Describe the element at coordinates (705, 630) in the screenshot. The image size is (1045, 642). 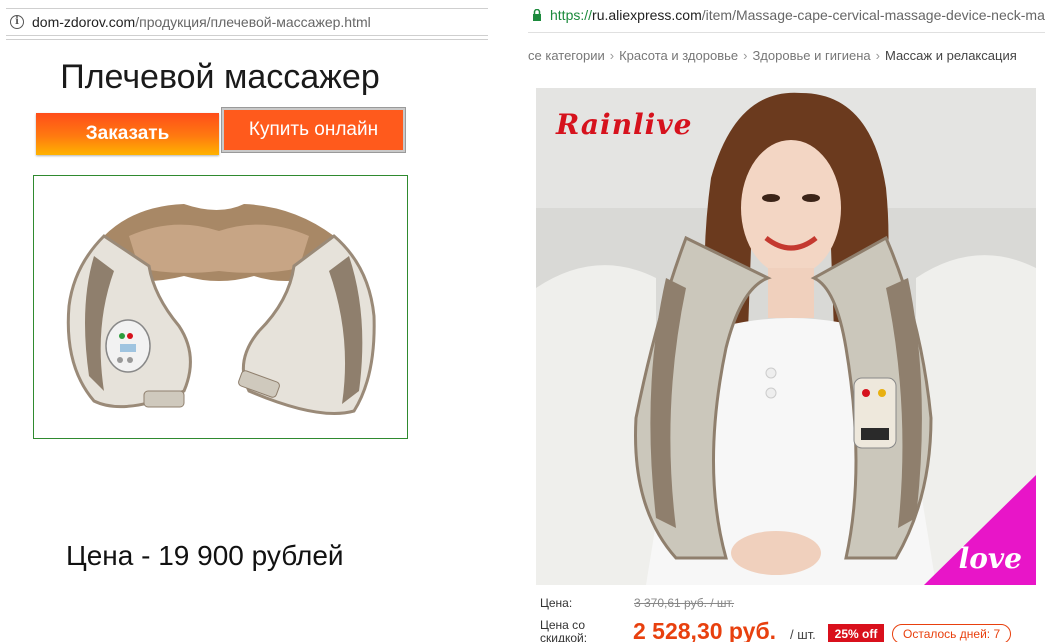
I see `discount-price: 2 528,30 руб.` at that location.